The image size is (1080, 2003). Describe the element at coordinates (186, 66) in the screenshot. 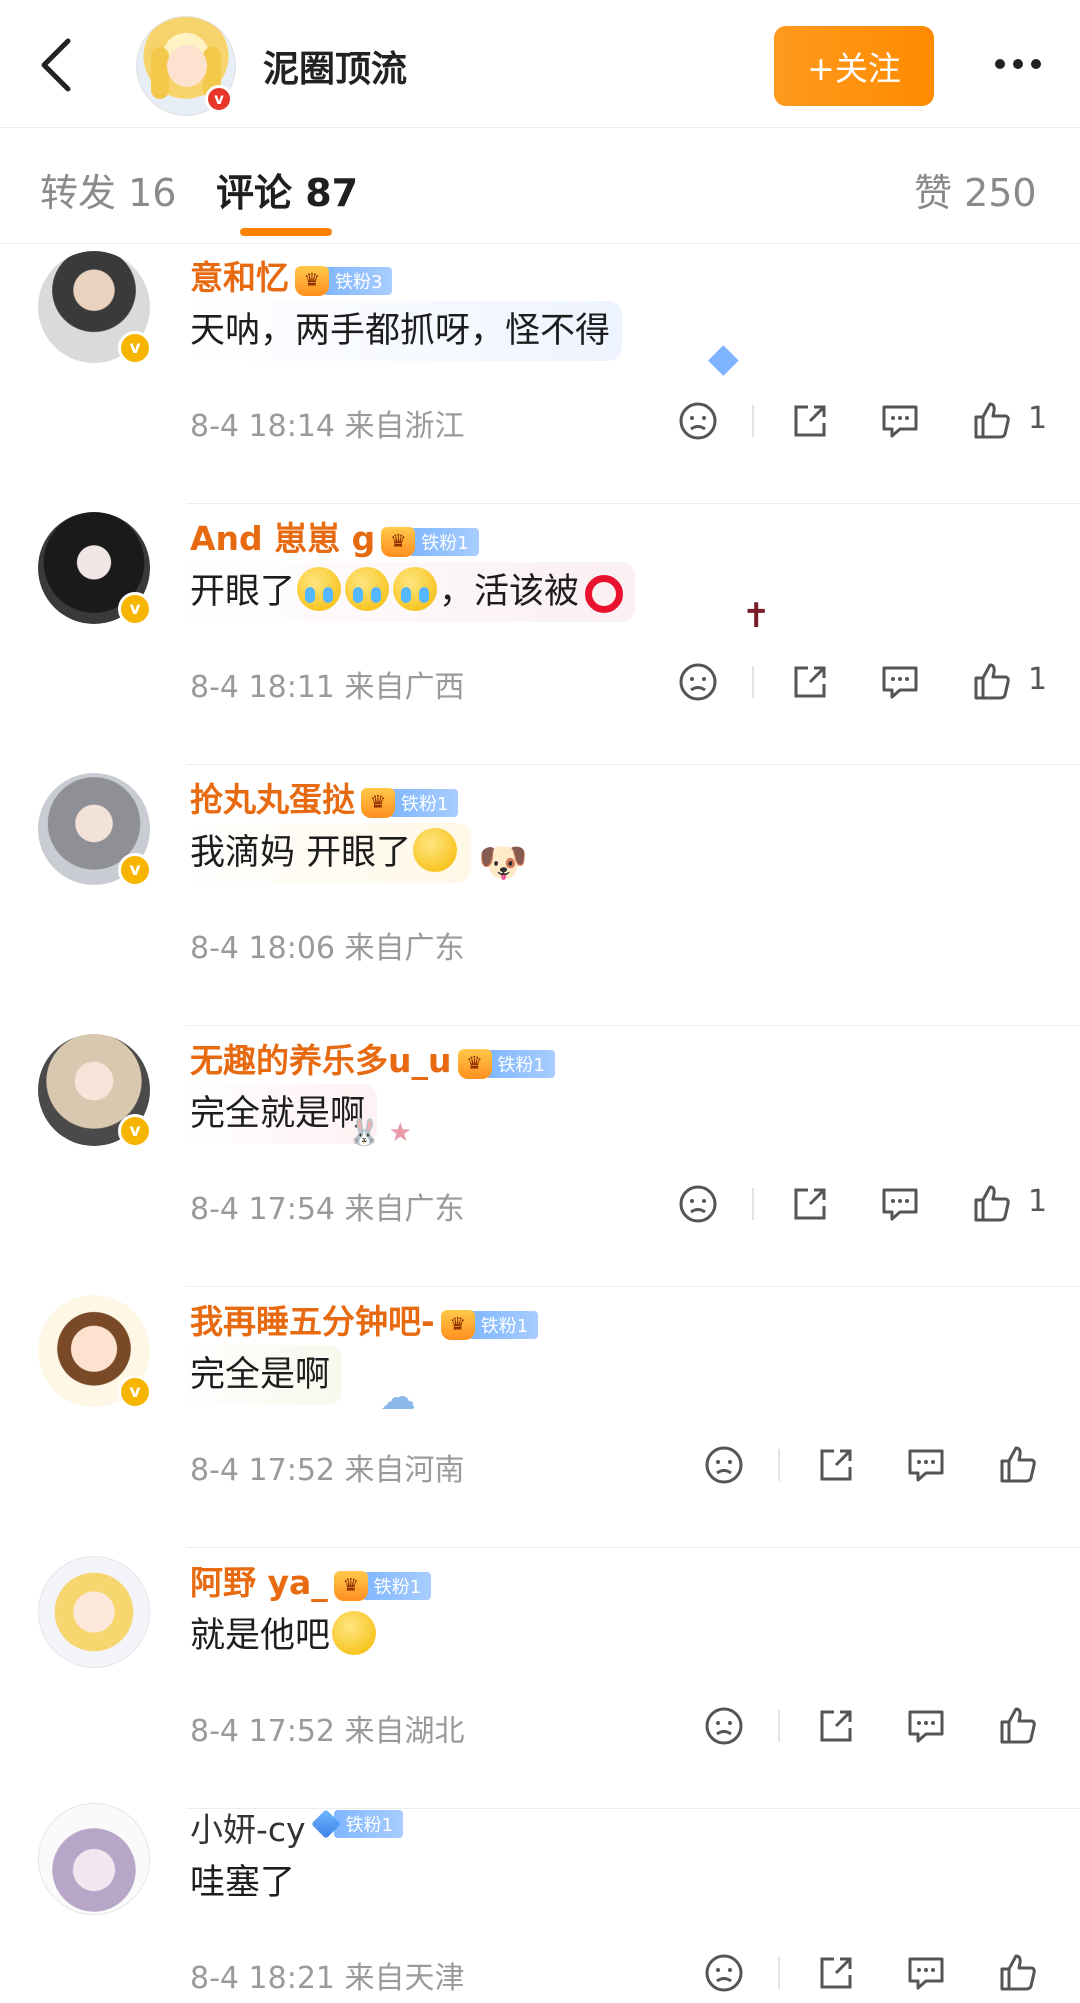

I see `account-avatar: v` at that location.